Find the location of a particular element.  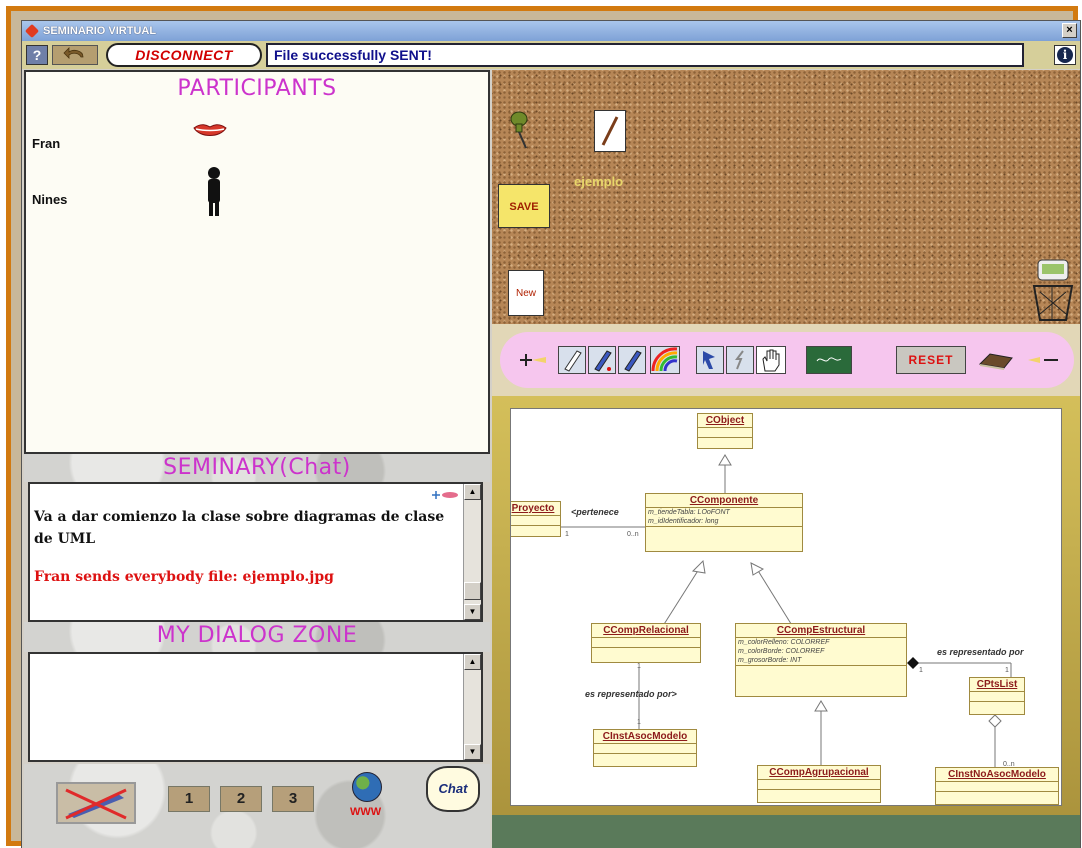

hand-icon is located at coordinates (771, 360).